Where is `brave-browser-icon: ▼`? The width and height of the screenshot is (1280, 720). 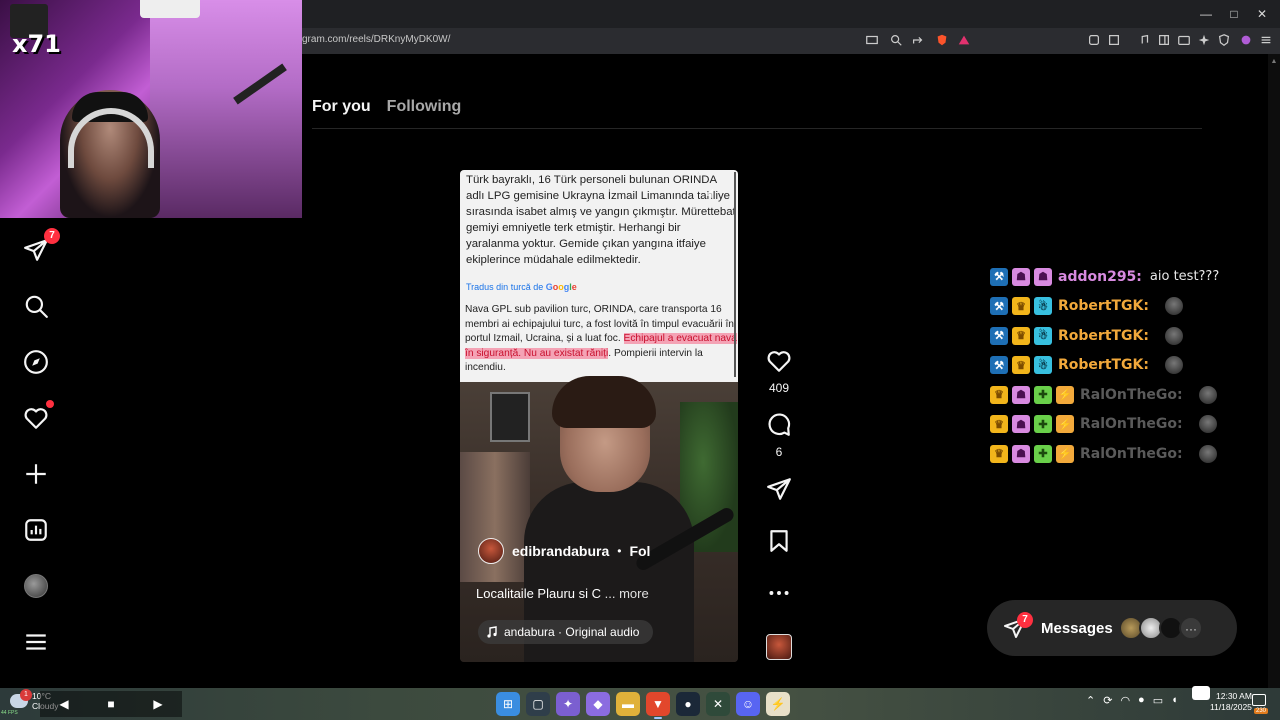
brave-browser-icon: ▼ is located at coordinates (658, 705).